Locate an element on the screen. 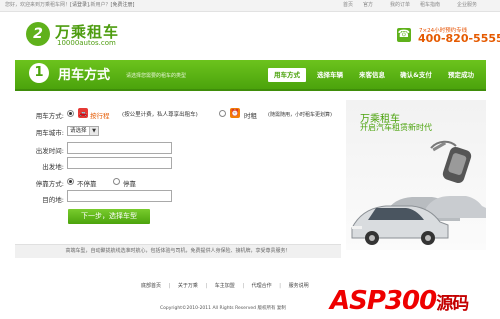  footer-link-agent: 代理合作 is located at coordinates (262, 285).